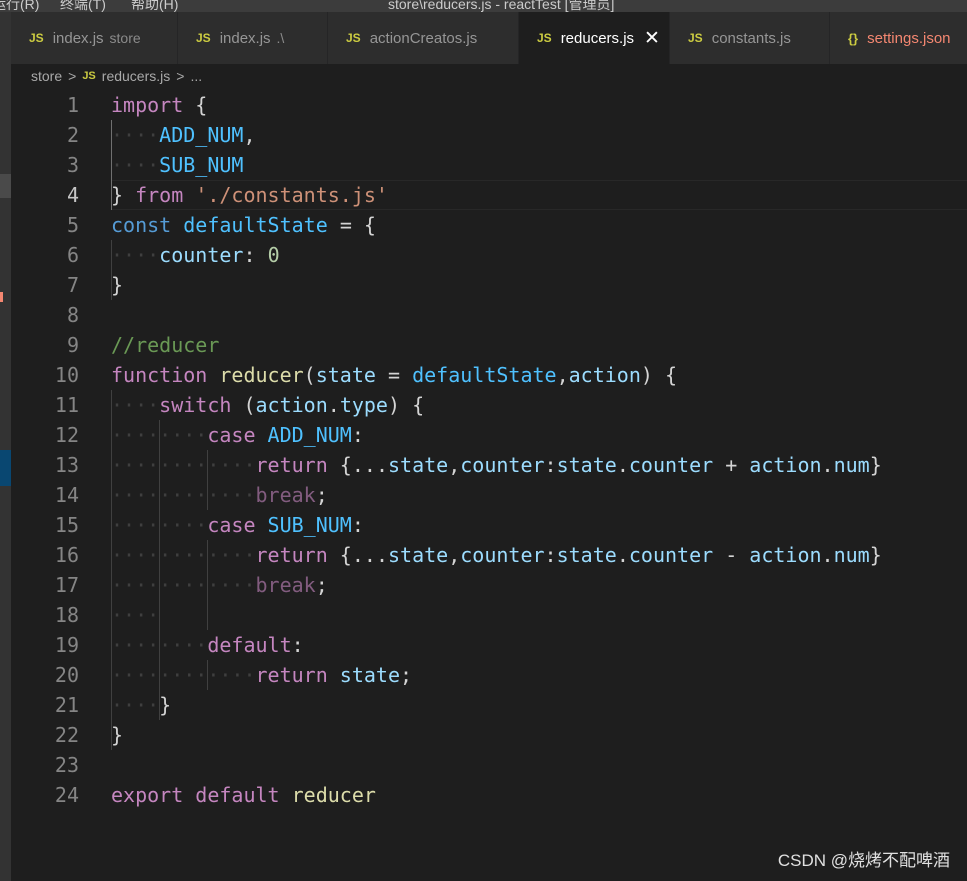  I want to click on line-number: 15, so click(66, 525).